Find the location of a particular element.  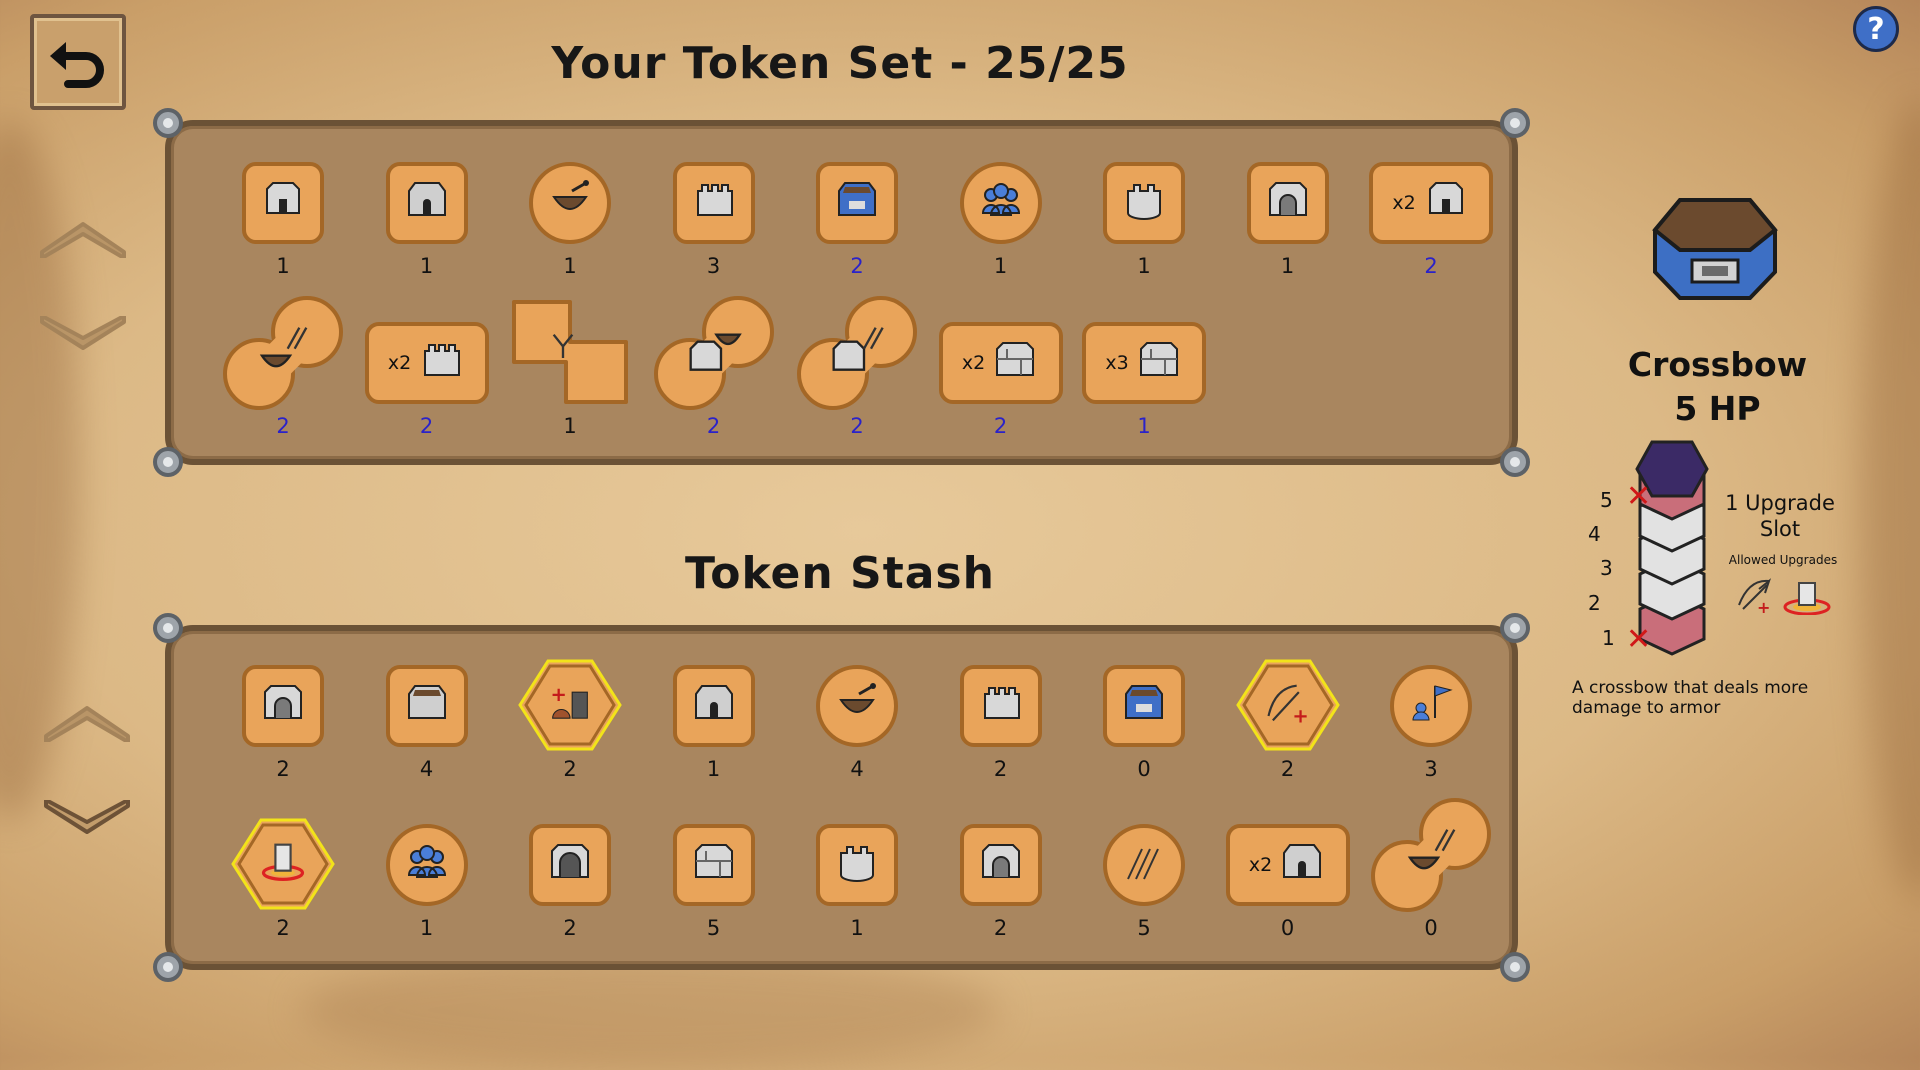

battlement-tower-icon is located at coordinates (442, 360).